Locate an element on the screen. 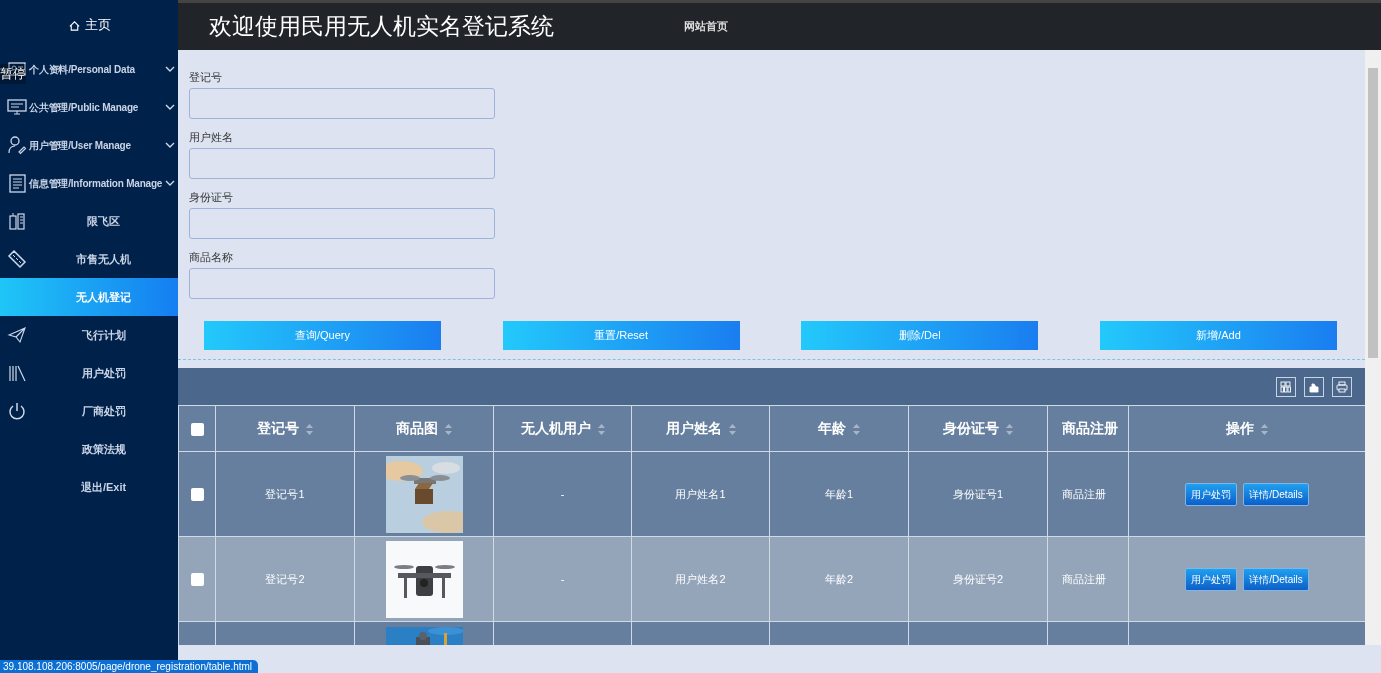 The image size is (1381, 673). home-page-link: 网站首页 is located at coordinates (706, 26).